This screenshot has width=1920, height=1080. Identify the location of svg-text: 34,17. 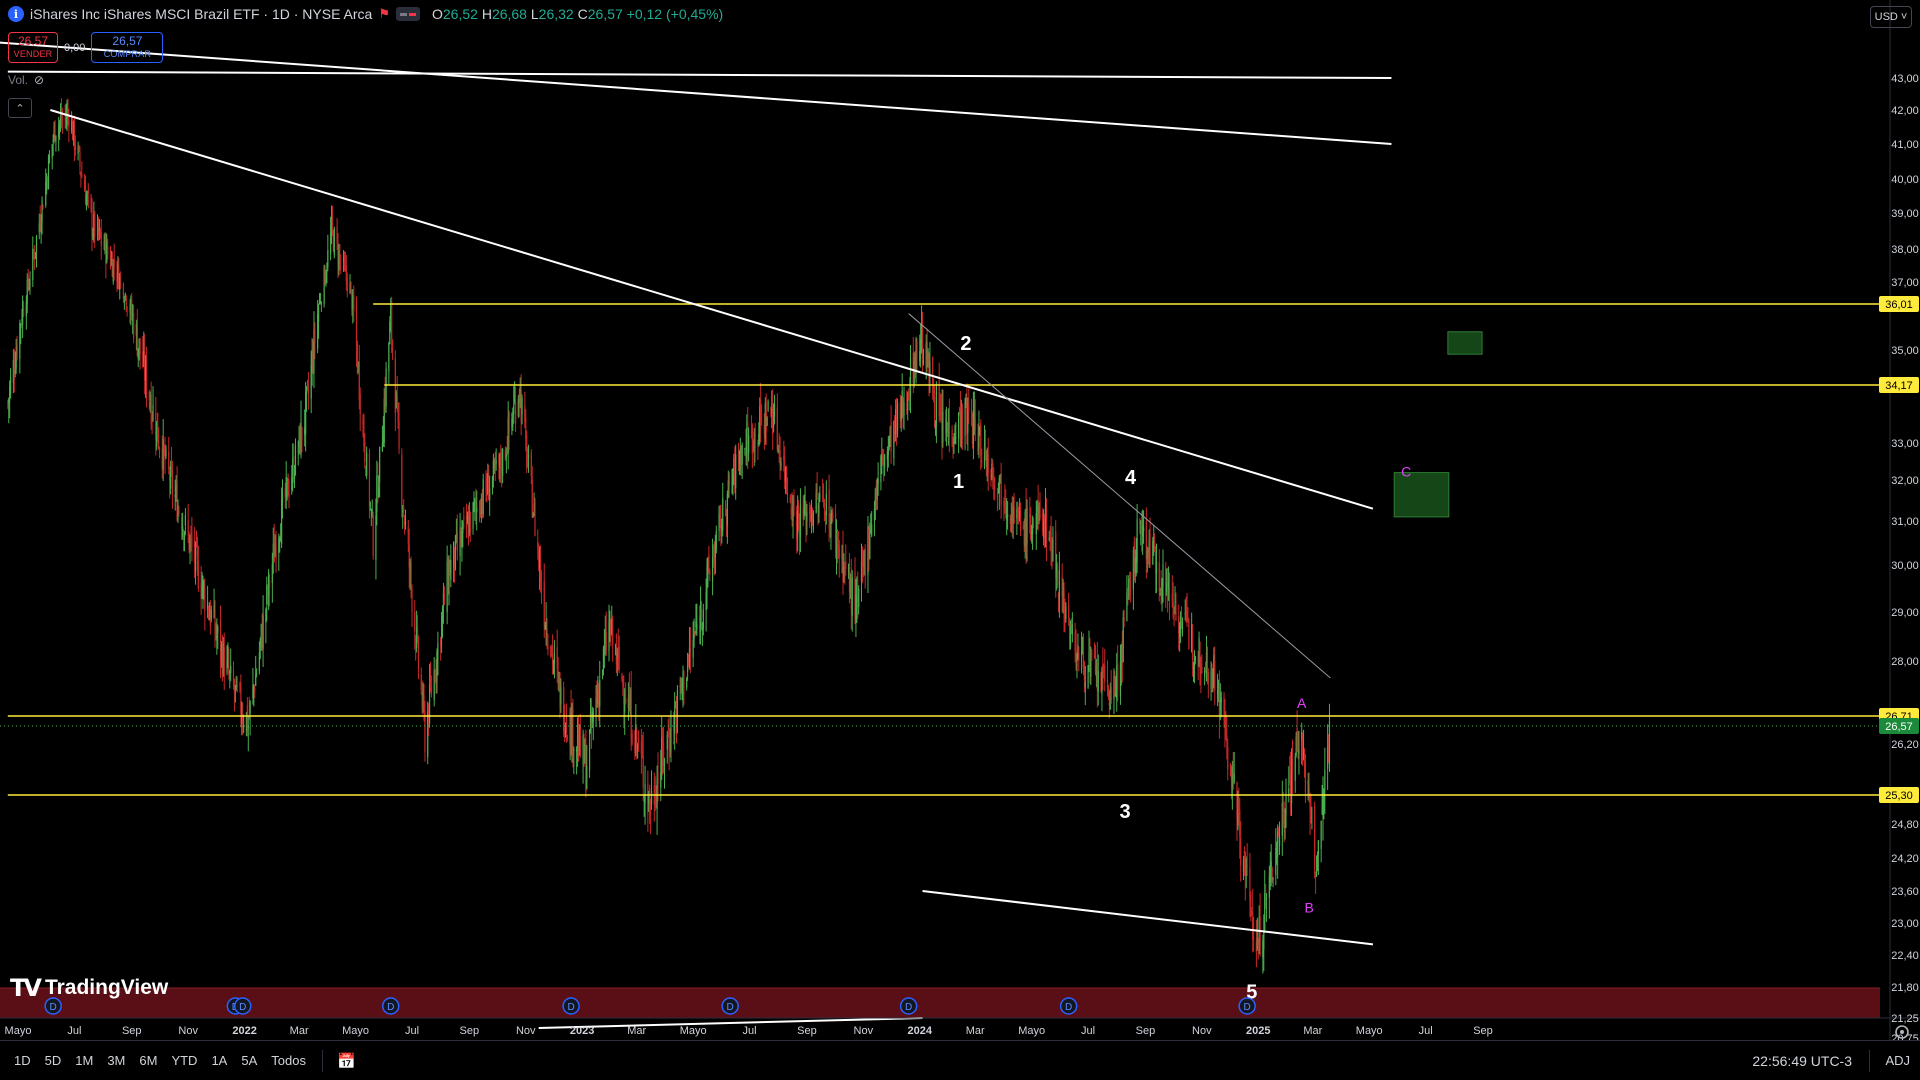
(1899, 386).